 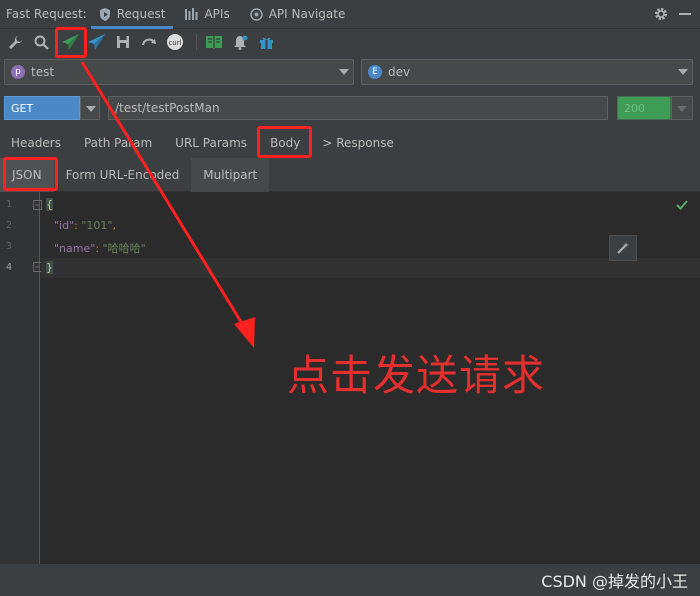 I want to click on tab-form-url-encoded: Form URL-Encoded, so click(x=123, y=175).